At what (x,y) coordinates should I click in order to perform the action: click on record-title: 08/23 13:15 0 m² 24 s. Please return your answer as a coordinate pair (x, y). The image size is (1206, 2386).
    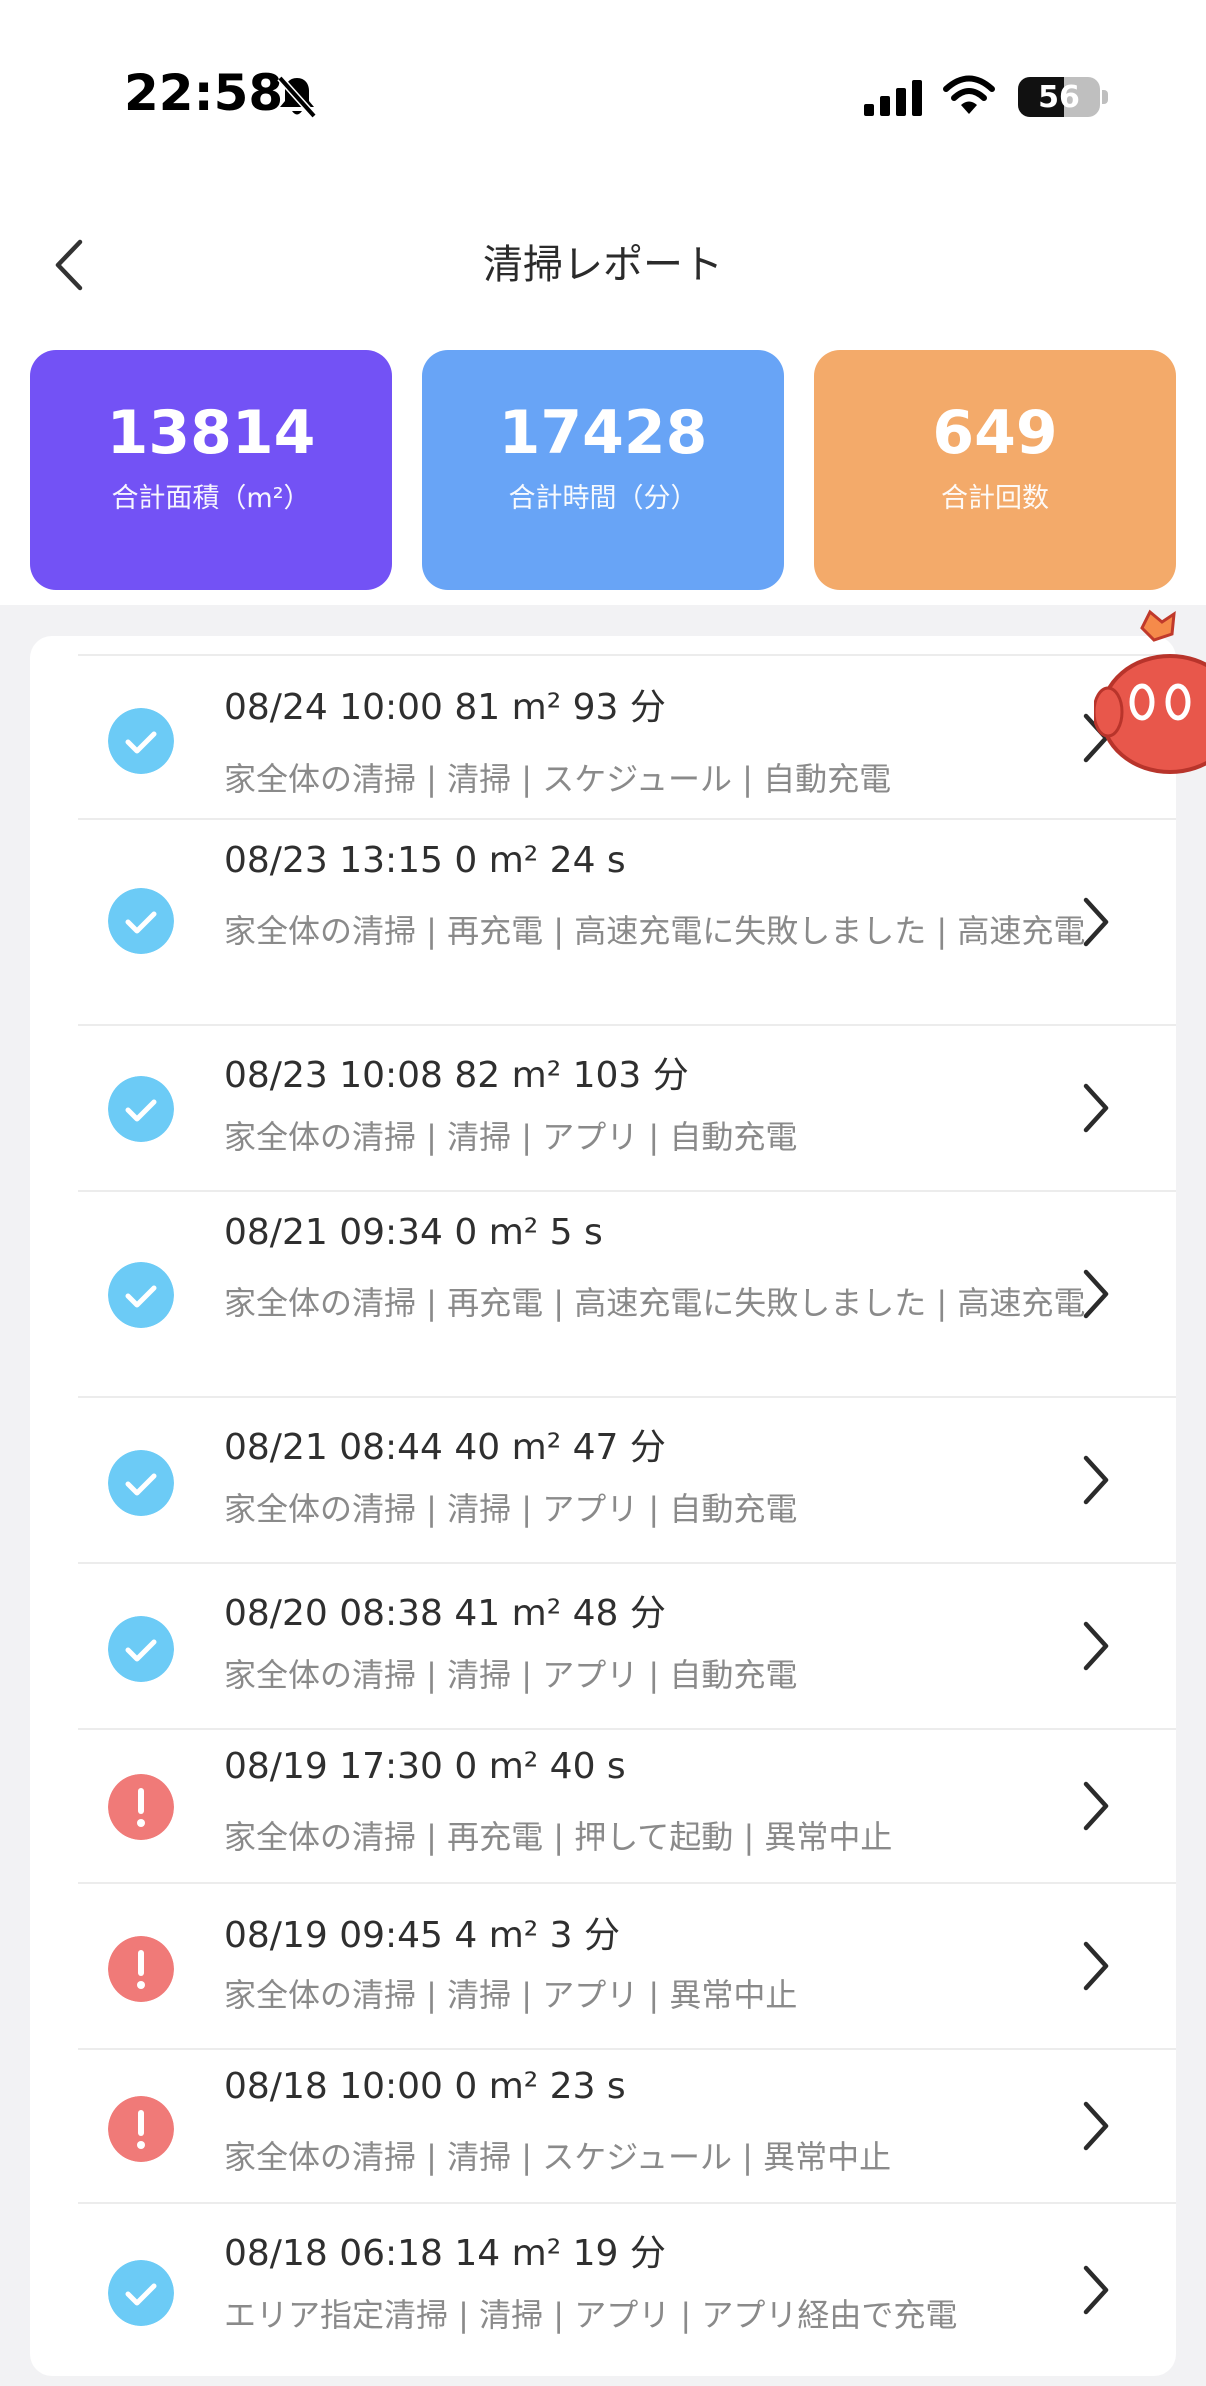
    Looking at the image, I should click on (425, 860).